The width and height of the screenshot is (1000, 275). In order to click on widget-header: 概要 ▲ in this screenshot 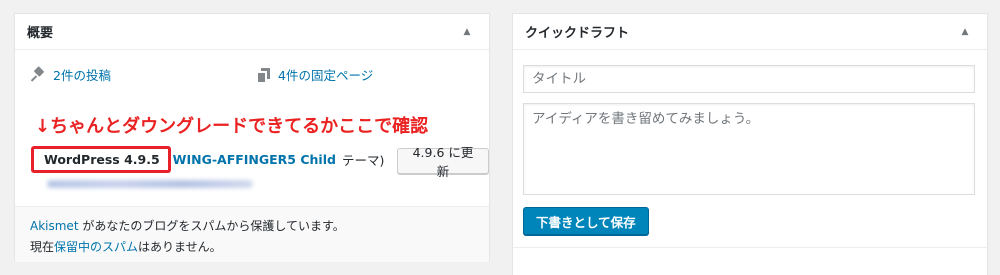, I will do `click(252, 32)`.